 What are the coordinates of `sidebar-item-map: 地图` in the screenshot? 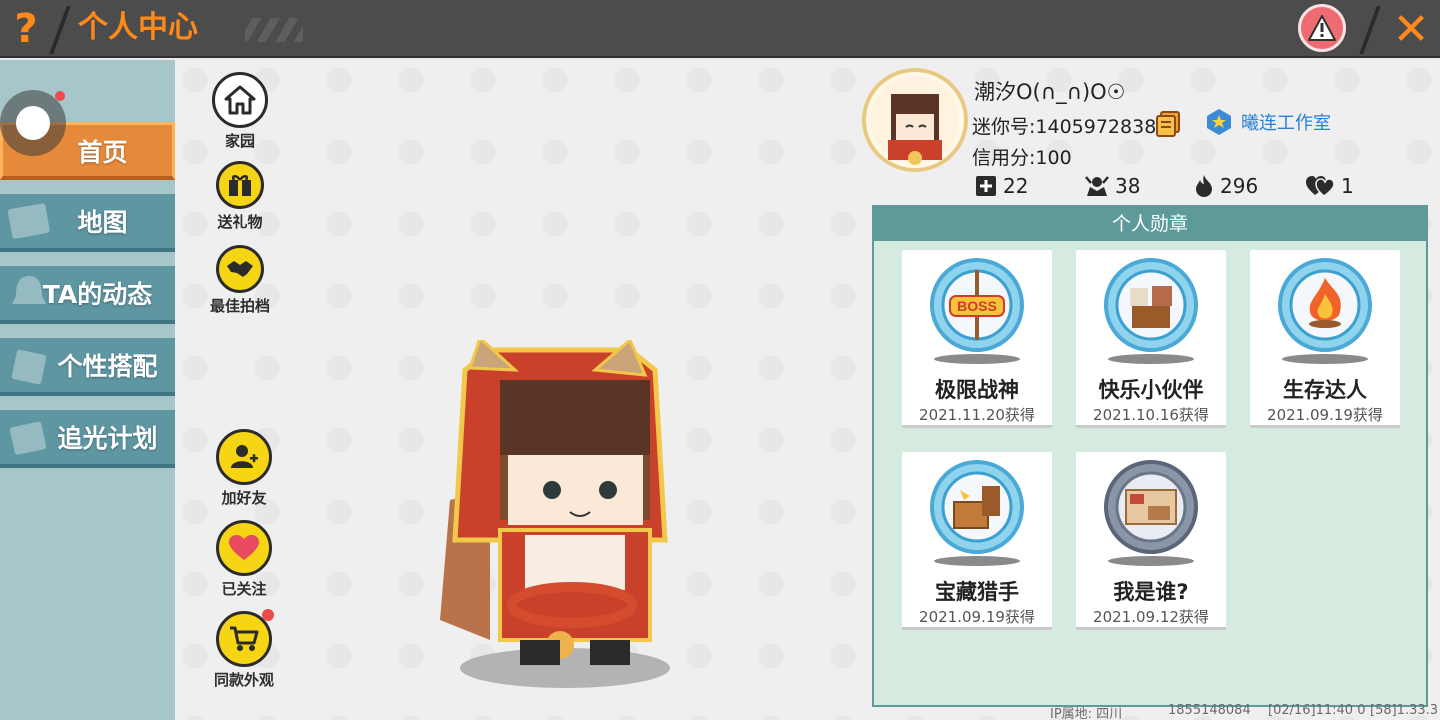 It's located at (87, 223).